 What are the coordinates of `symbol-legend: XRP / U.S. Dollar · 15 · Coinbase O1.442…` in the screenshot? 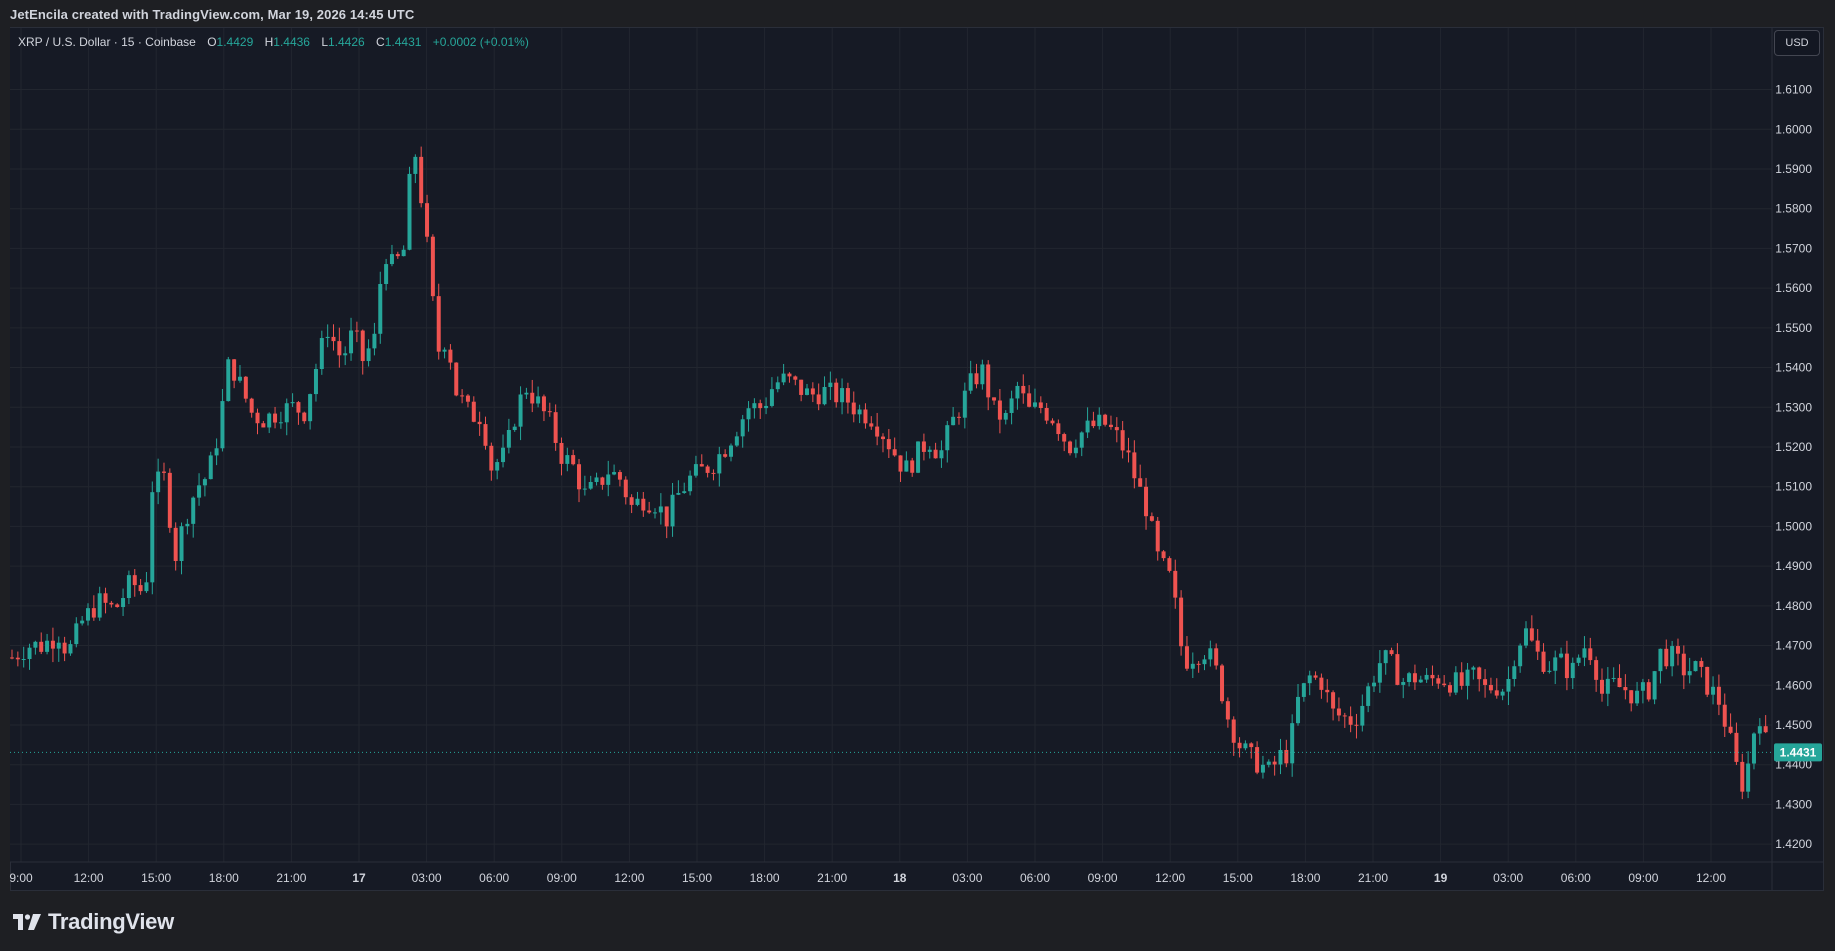 It's located at (273, 42).